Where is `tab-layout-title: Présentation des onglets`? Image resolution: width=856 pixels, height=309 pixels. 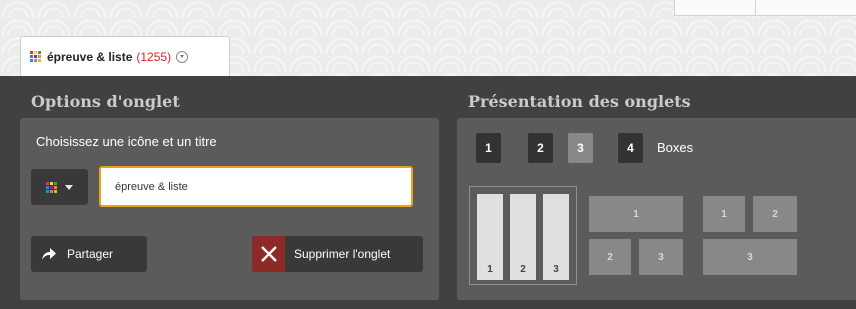 tab-layout-title: Présentation des onglets is located at coordinates (579, 101).